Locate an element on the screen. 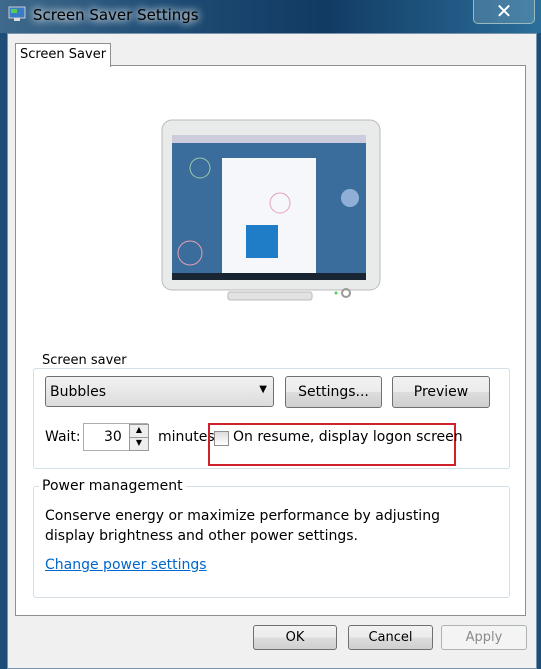  spin-down-icon: ▼ is located at coordinates (139, 444).